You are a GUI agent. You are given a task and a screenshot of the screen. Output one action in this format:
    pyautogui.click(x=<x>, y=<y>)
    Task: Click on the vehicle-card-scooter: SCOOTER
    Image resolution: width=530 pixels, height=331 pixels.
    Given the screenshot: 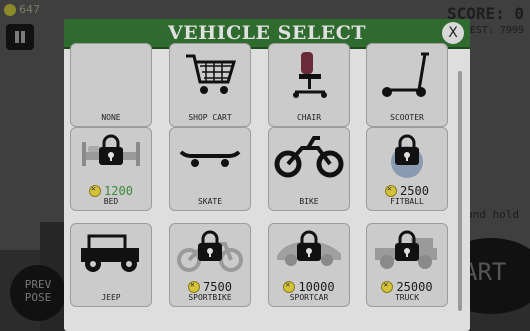 What is the action you would take?
    pyautogui.click(x=407, y=85)
    